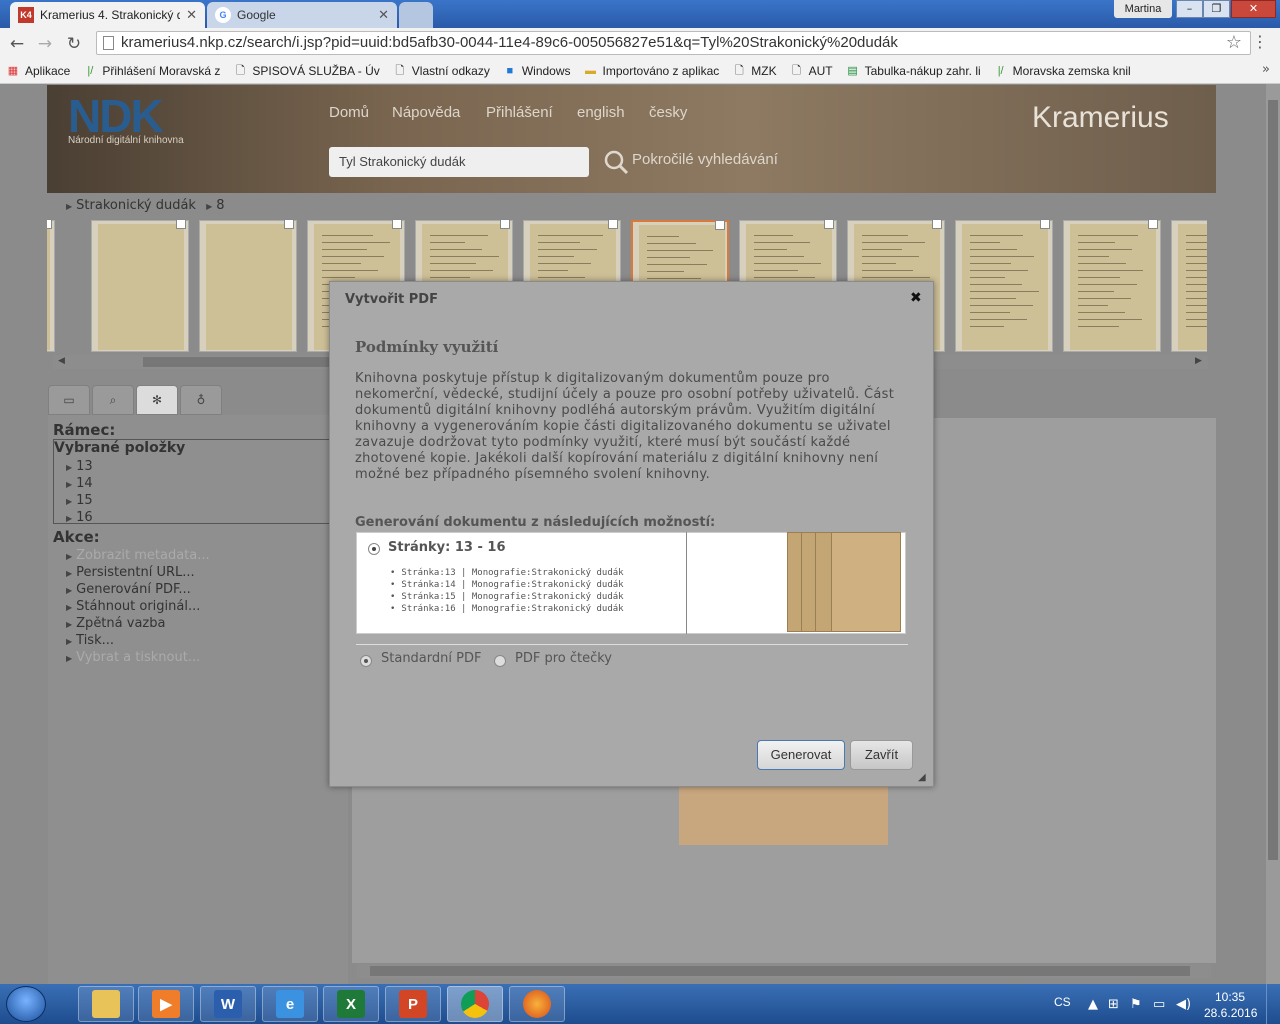 The image size is (1280, 1024). I want to click on list-item: ▶ 14, so click(79, 484).